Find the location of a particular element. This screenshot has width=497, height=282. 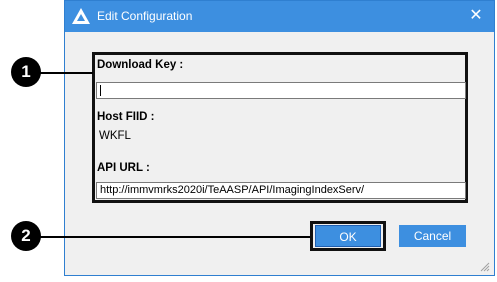

close-button: ✕ is located at coordinates (476, 16).